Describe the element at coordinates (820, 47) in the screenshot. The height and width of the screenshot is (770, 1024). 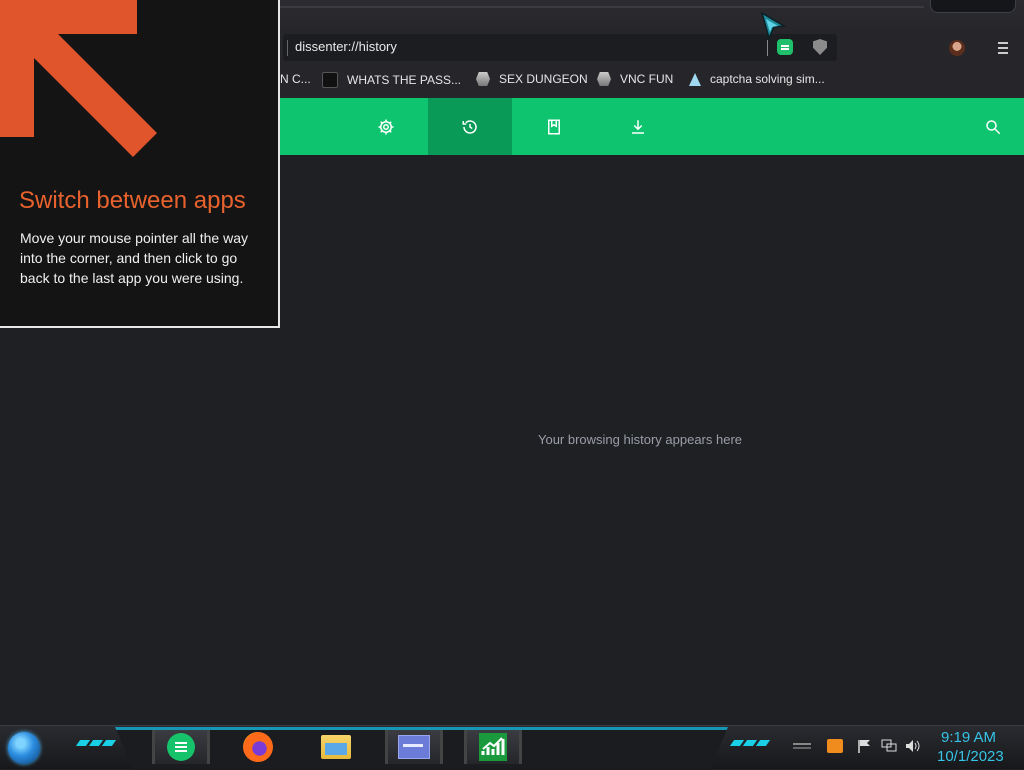
I see `shield-icon` at that location.